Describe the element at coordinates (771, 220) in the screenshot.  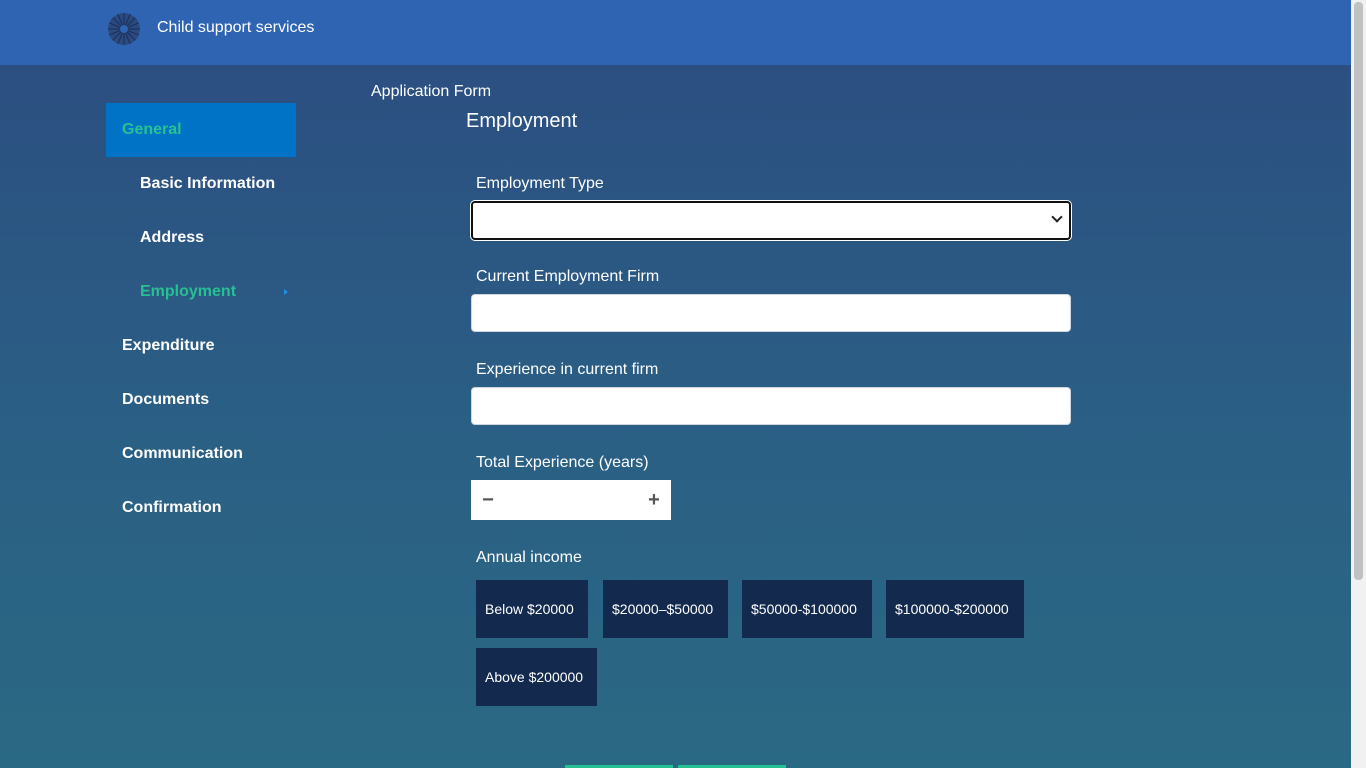
I see `employment-type-select` at that location.